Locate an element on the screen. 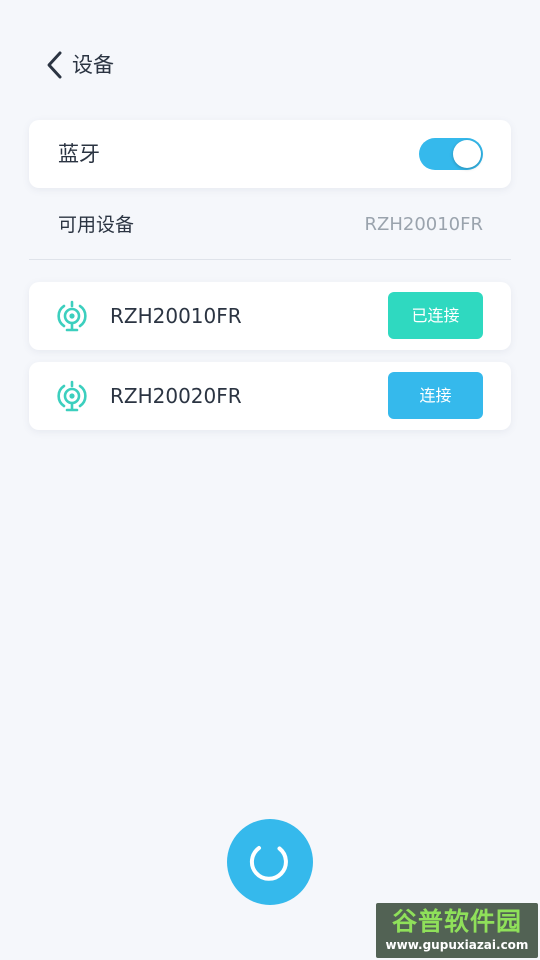 The height and width of the screenshot is (960, 540). refresh-button is located at coordinates (270, 862).